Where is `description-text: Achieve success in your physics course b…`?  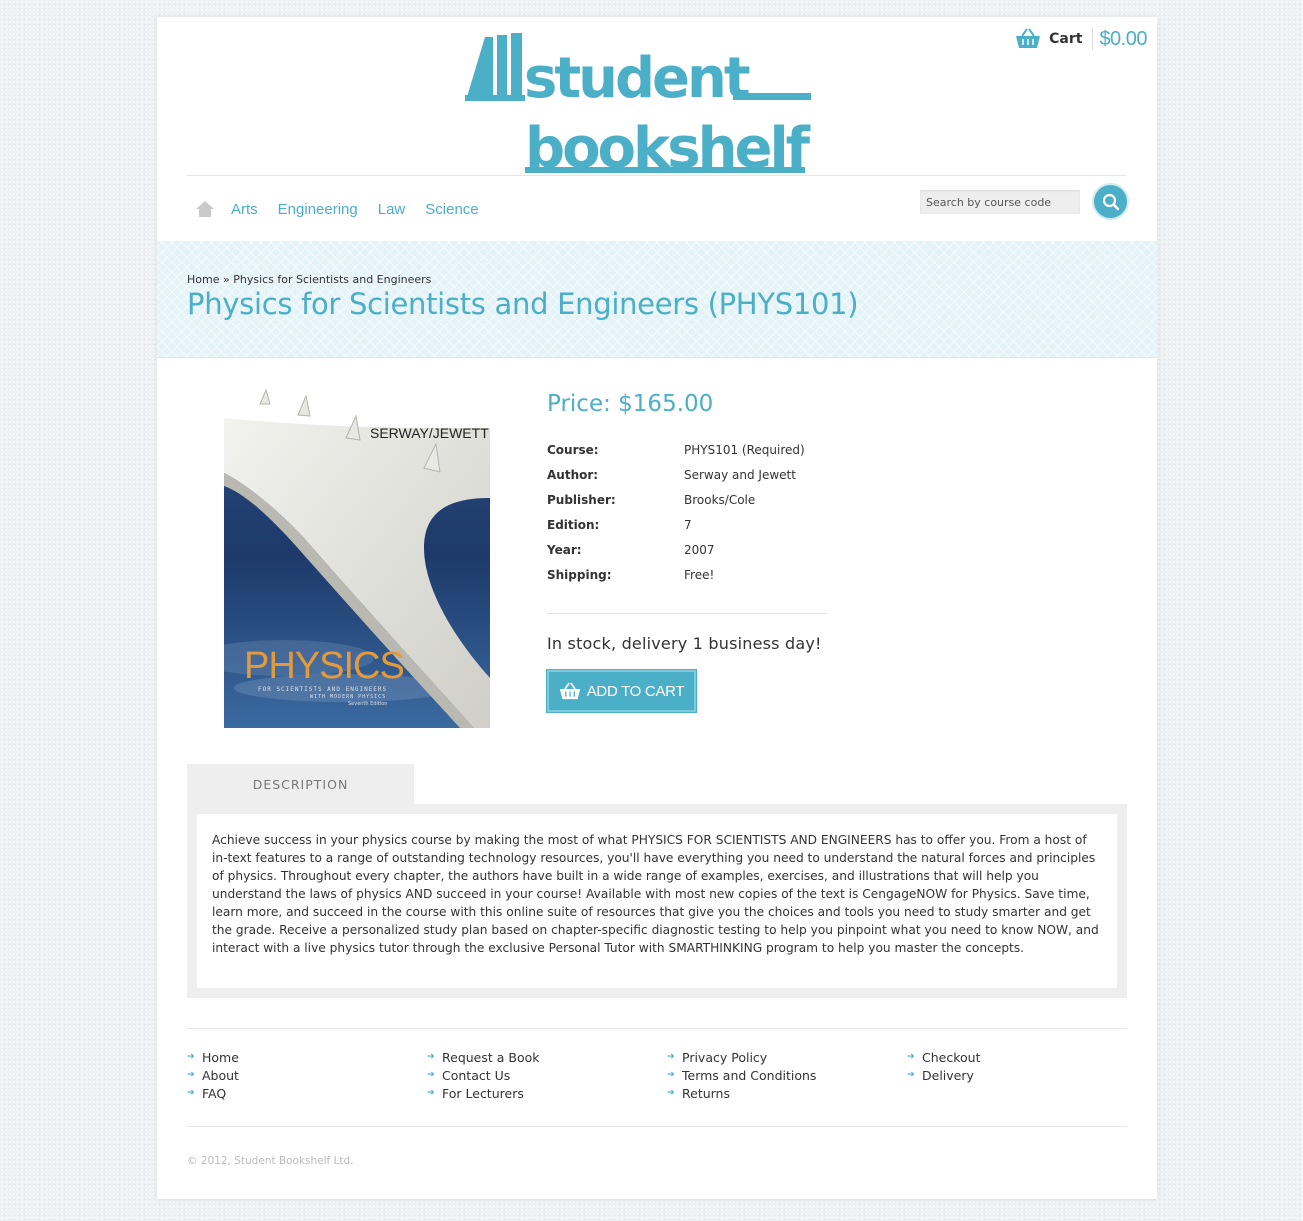
description-text: Achieve success in your physics course b… is located at coordinates (657, 901).